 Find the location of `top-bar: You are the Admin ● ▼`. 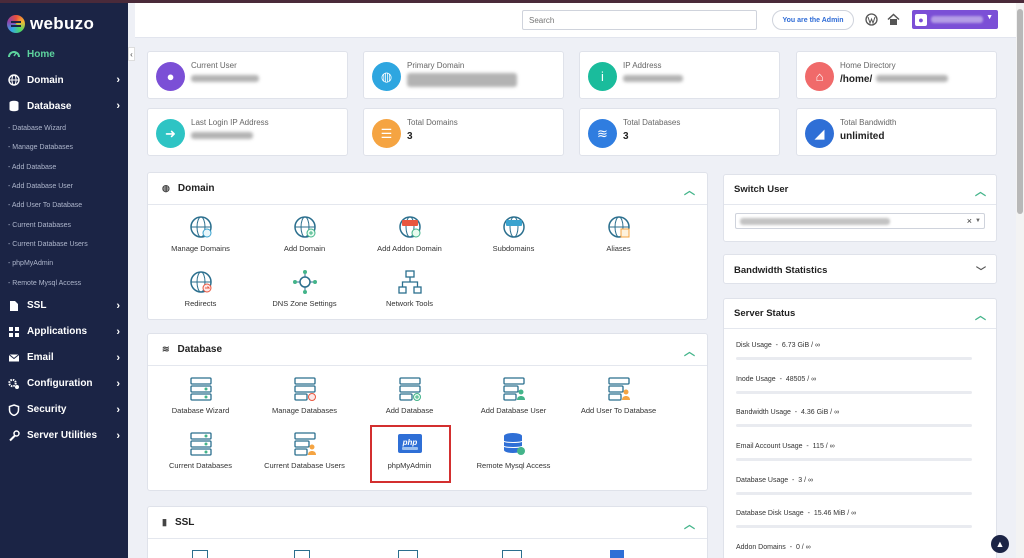

top-bar: You are the Admin ● ▼ is located at coordinates (579, 20).